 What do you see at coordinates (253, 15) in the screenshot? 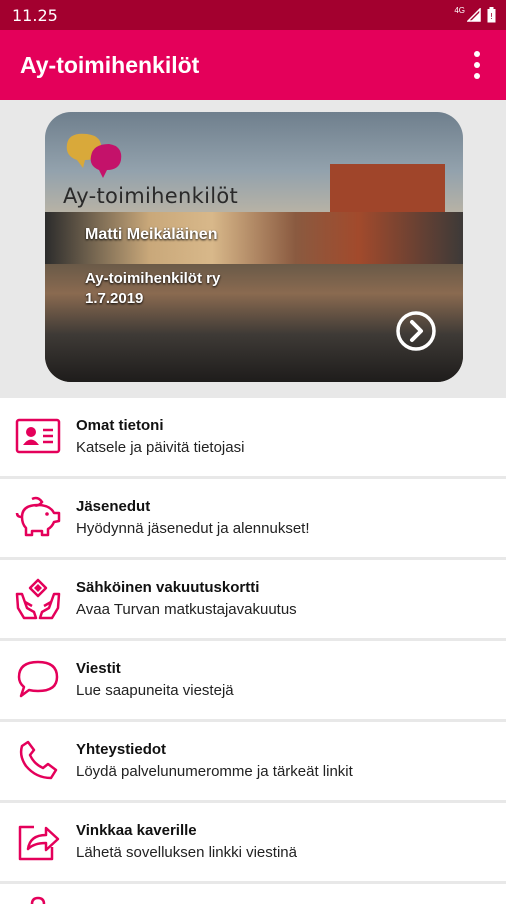
I see `status-bar: 11.25 4G !` at bounding box center [253, 15].